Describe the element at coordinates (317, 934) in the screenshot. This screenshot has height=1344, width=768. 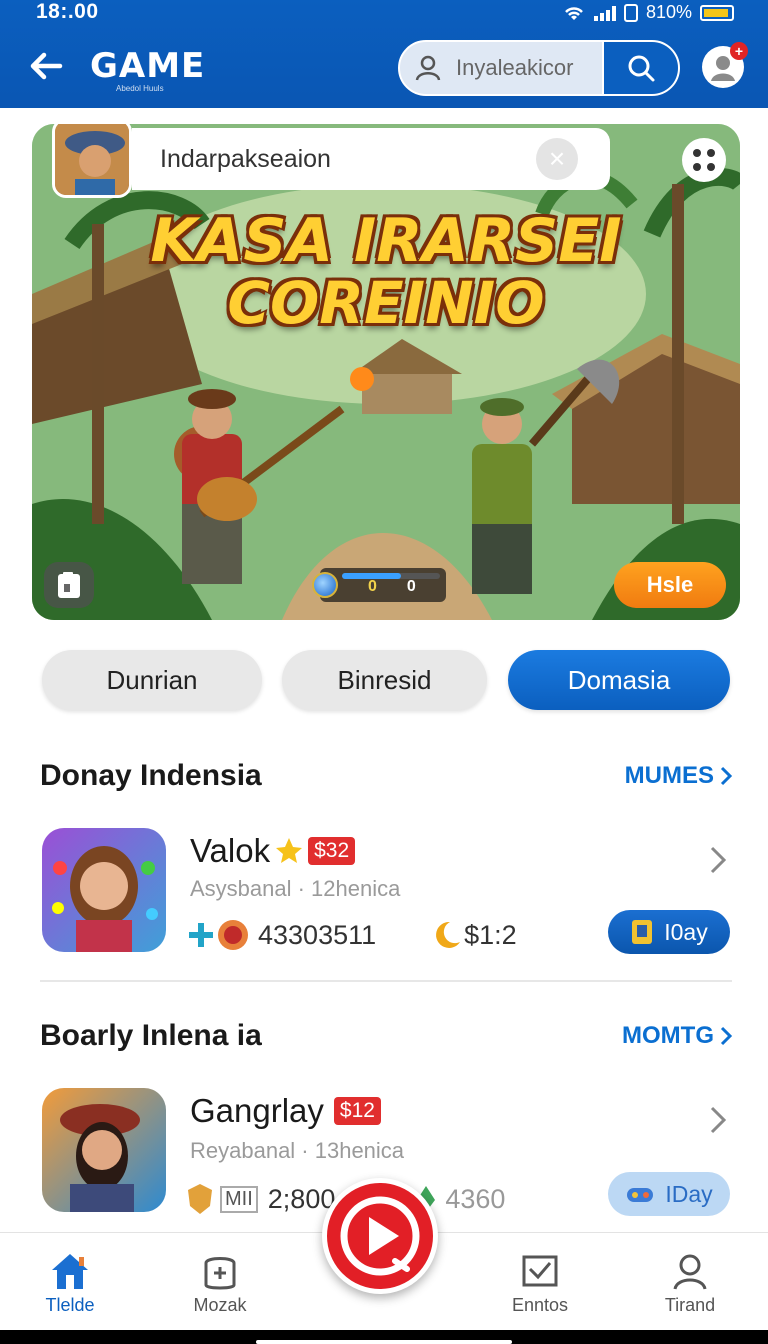
I see `play-count: 43303511` at that location.